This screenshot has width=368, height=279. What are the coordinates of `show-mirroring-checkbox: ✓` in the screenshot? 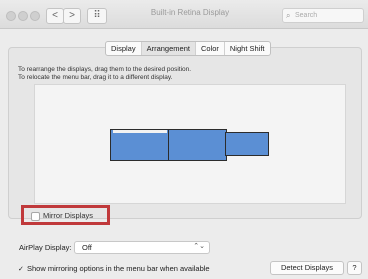 It's located at (21, 269).